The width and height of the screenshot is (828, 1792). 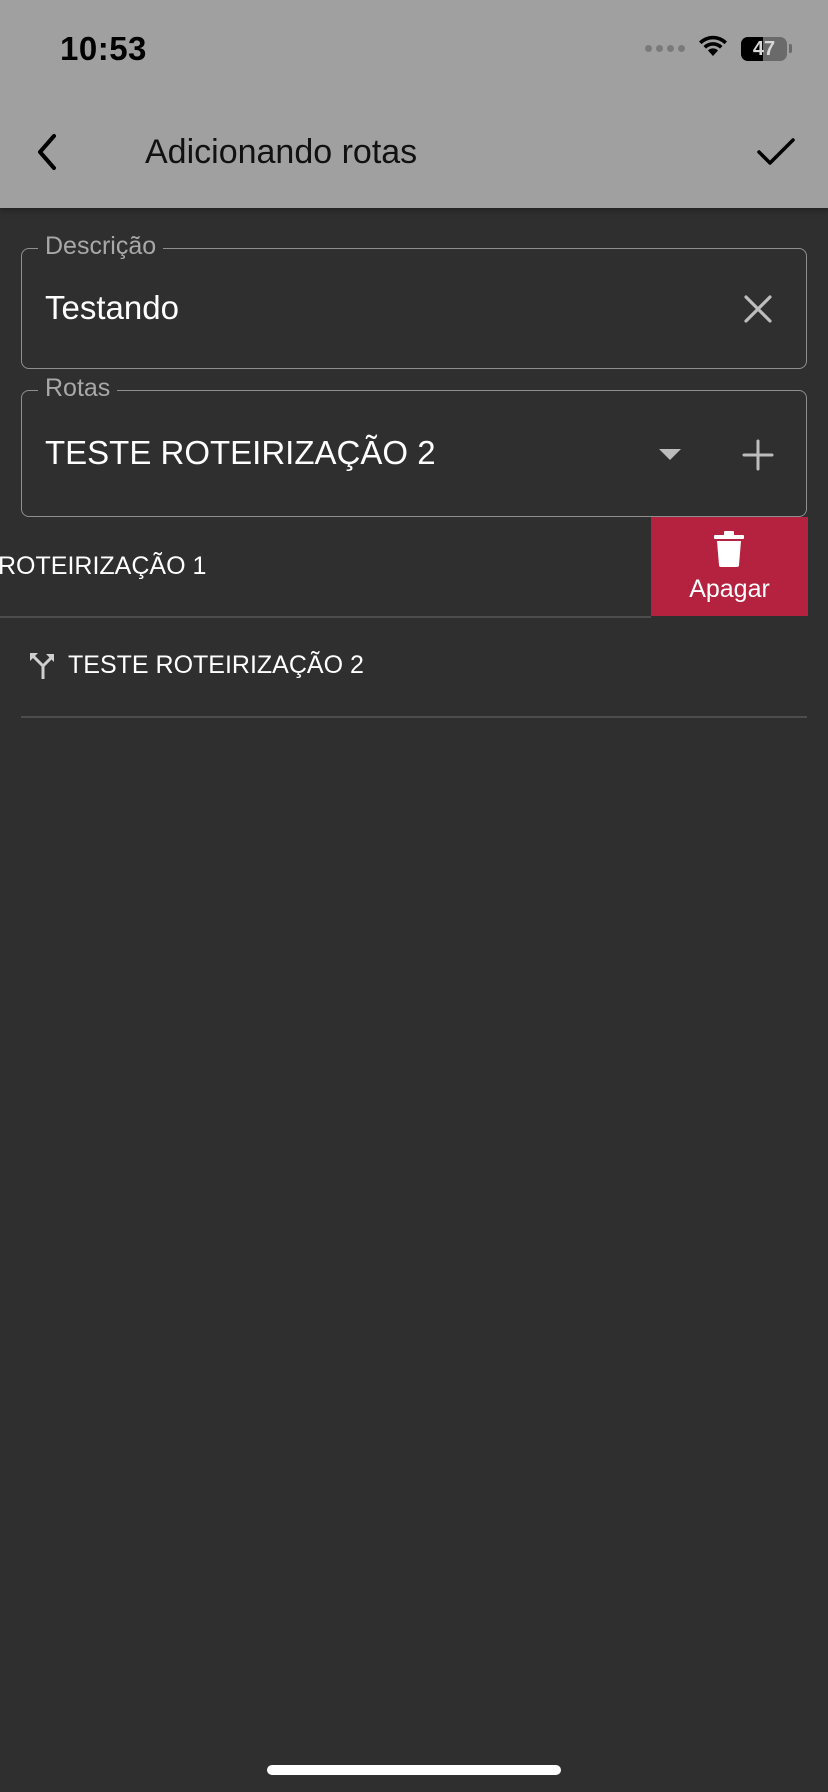 I want to click on dropdown-arrow-icon, so click(x=670, y=454).